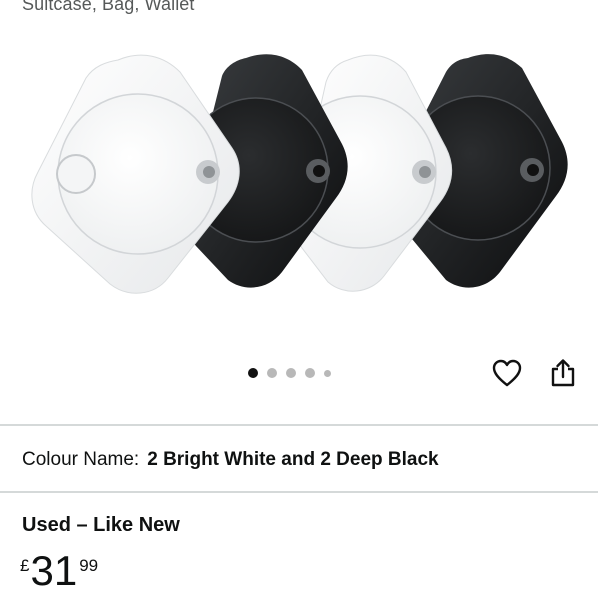 The width and height of the screenshot is (598, 600). I want to click on price-whole: 31, so click(54, 570).